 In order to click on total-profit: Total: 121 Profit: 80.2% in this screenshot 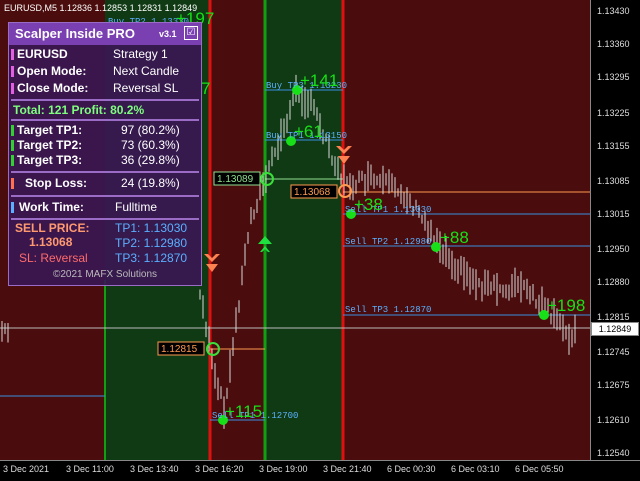, I will do `click(79, 110)`.